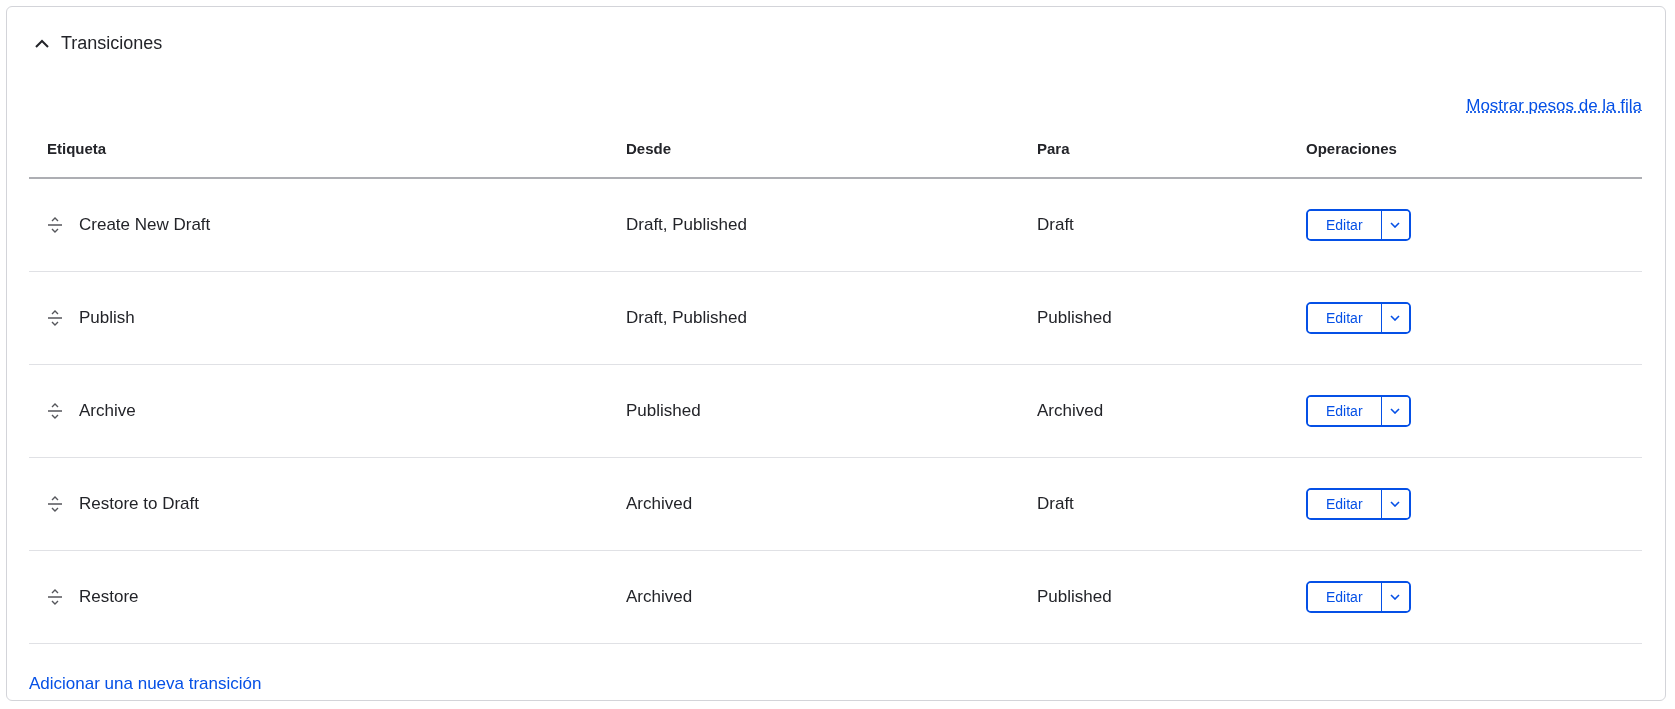 The width and height of the screenshot is (1675, 709). Describe the element at coordinates (1171, 152) in the screenshot. I see `column-header: Para` at that location.